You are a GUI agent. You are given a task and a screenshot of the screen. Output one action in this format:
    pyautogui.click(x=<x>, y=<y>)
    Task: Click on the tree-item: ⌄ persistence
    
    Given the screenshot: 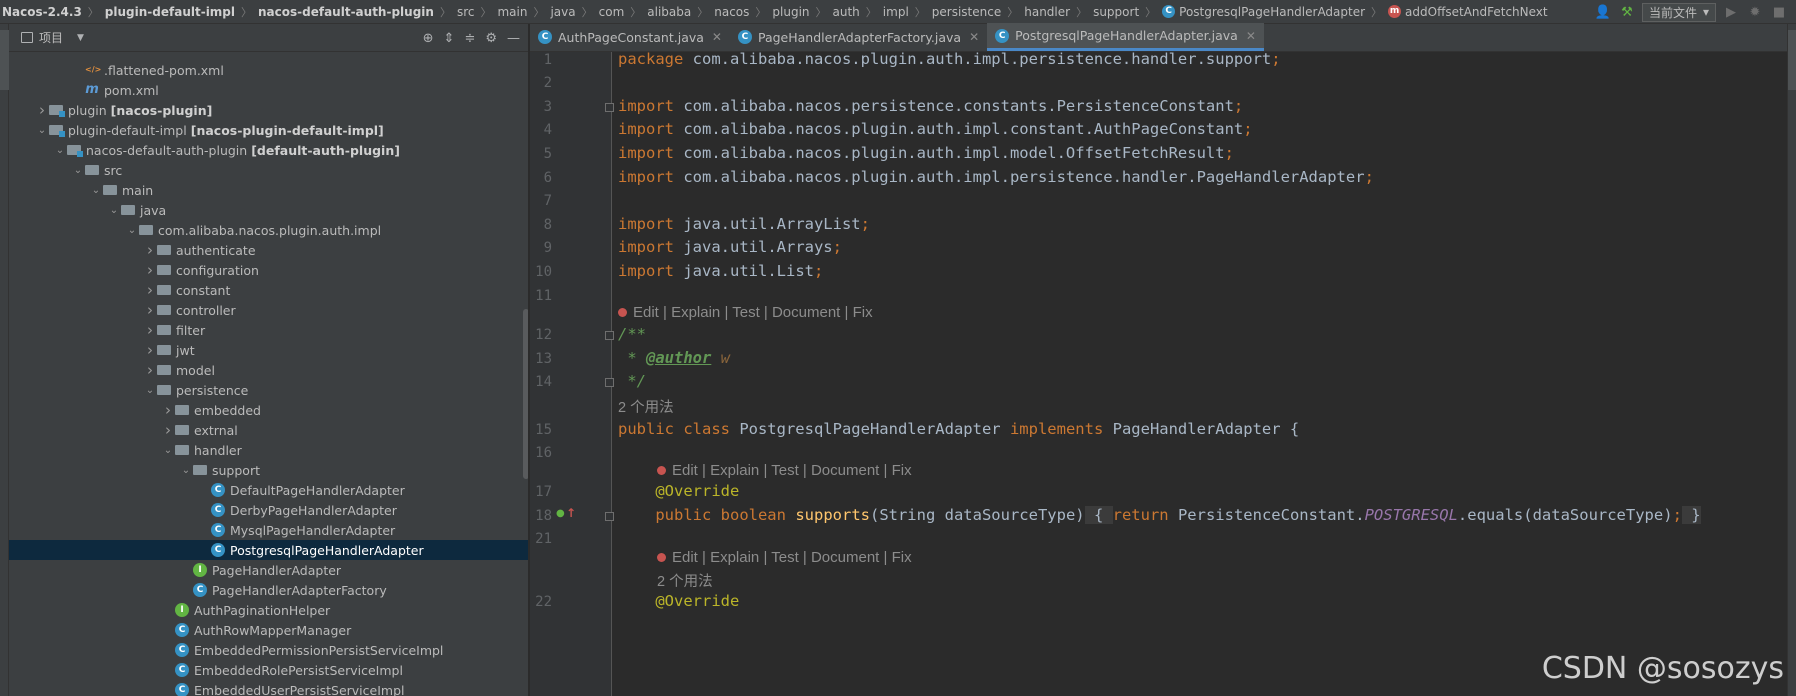 What is the action you would take?
    pyautogui.click(x=268, y=390)
    